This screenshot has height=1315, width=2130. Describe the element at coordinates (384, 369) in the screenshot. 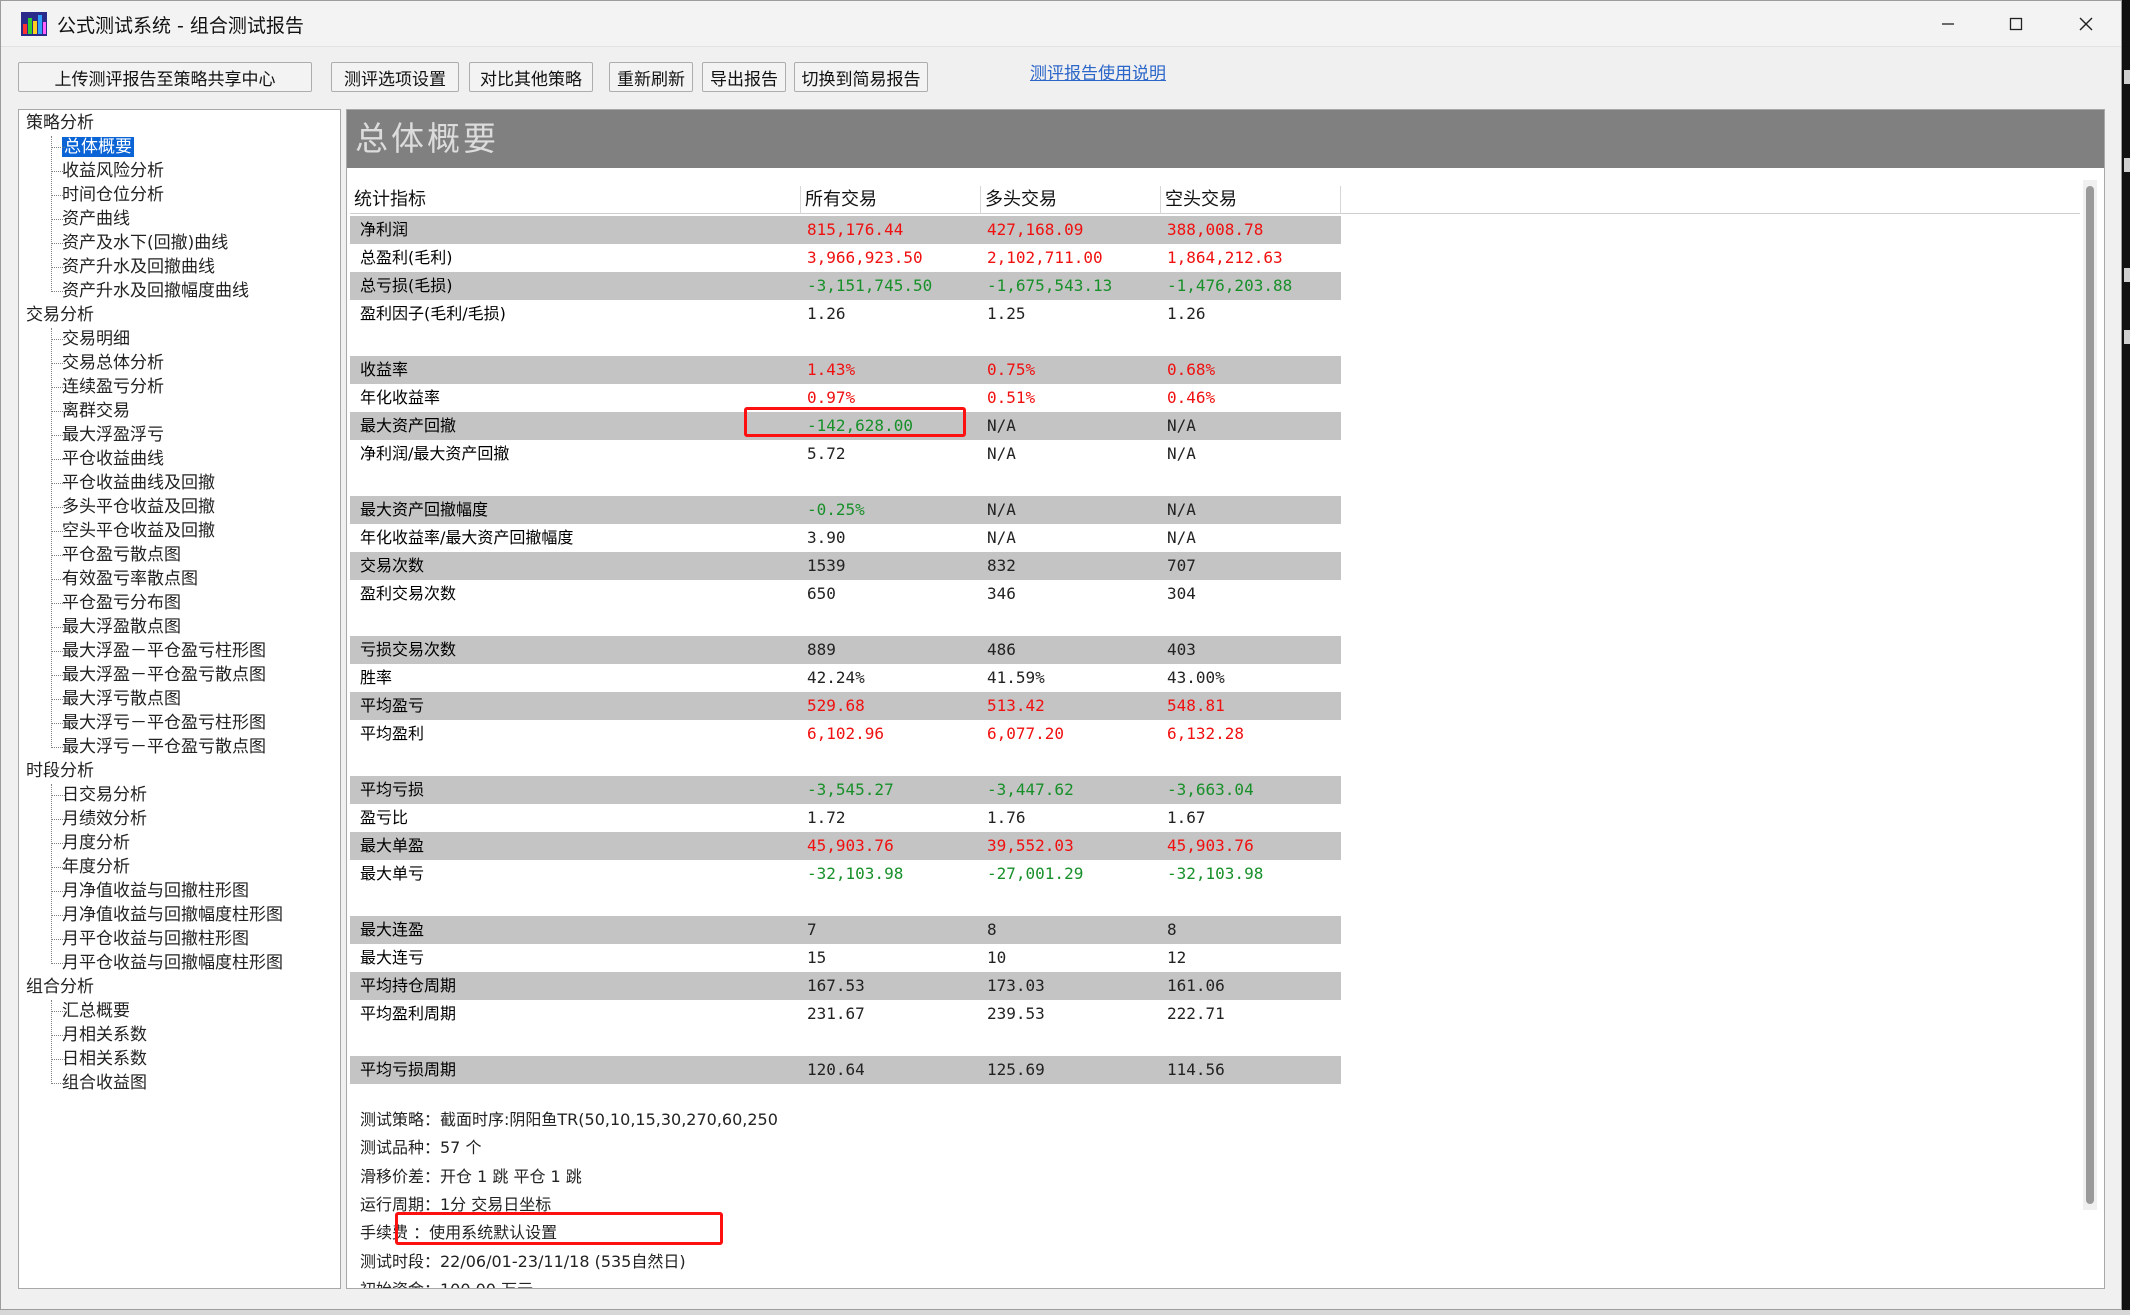

I see `stat-name: 收益率` at that location.